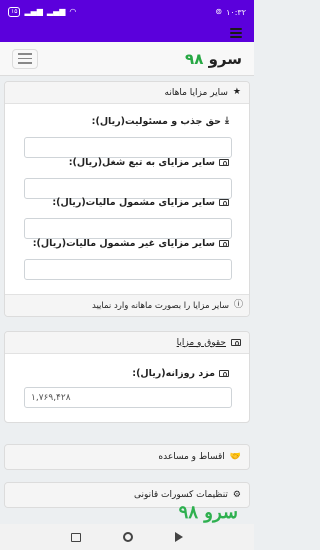  I want to click on battery-icon: ۱۵, so click(14, 12).